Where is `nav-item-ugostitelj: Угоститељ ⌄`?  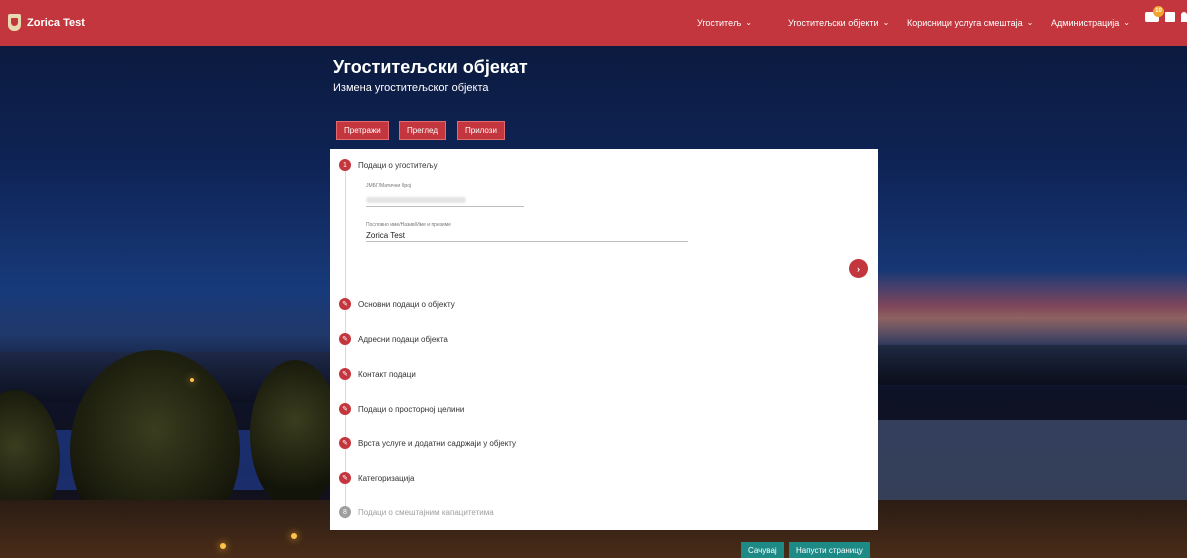
nav-item-ugostitelj: Угоститељ ⌄ is located at coordinates (724, 23).